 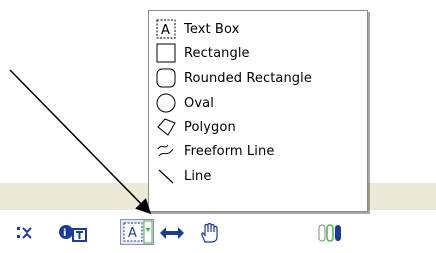 I want to click on svg-text: A, so click(x=165, y=30).